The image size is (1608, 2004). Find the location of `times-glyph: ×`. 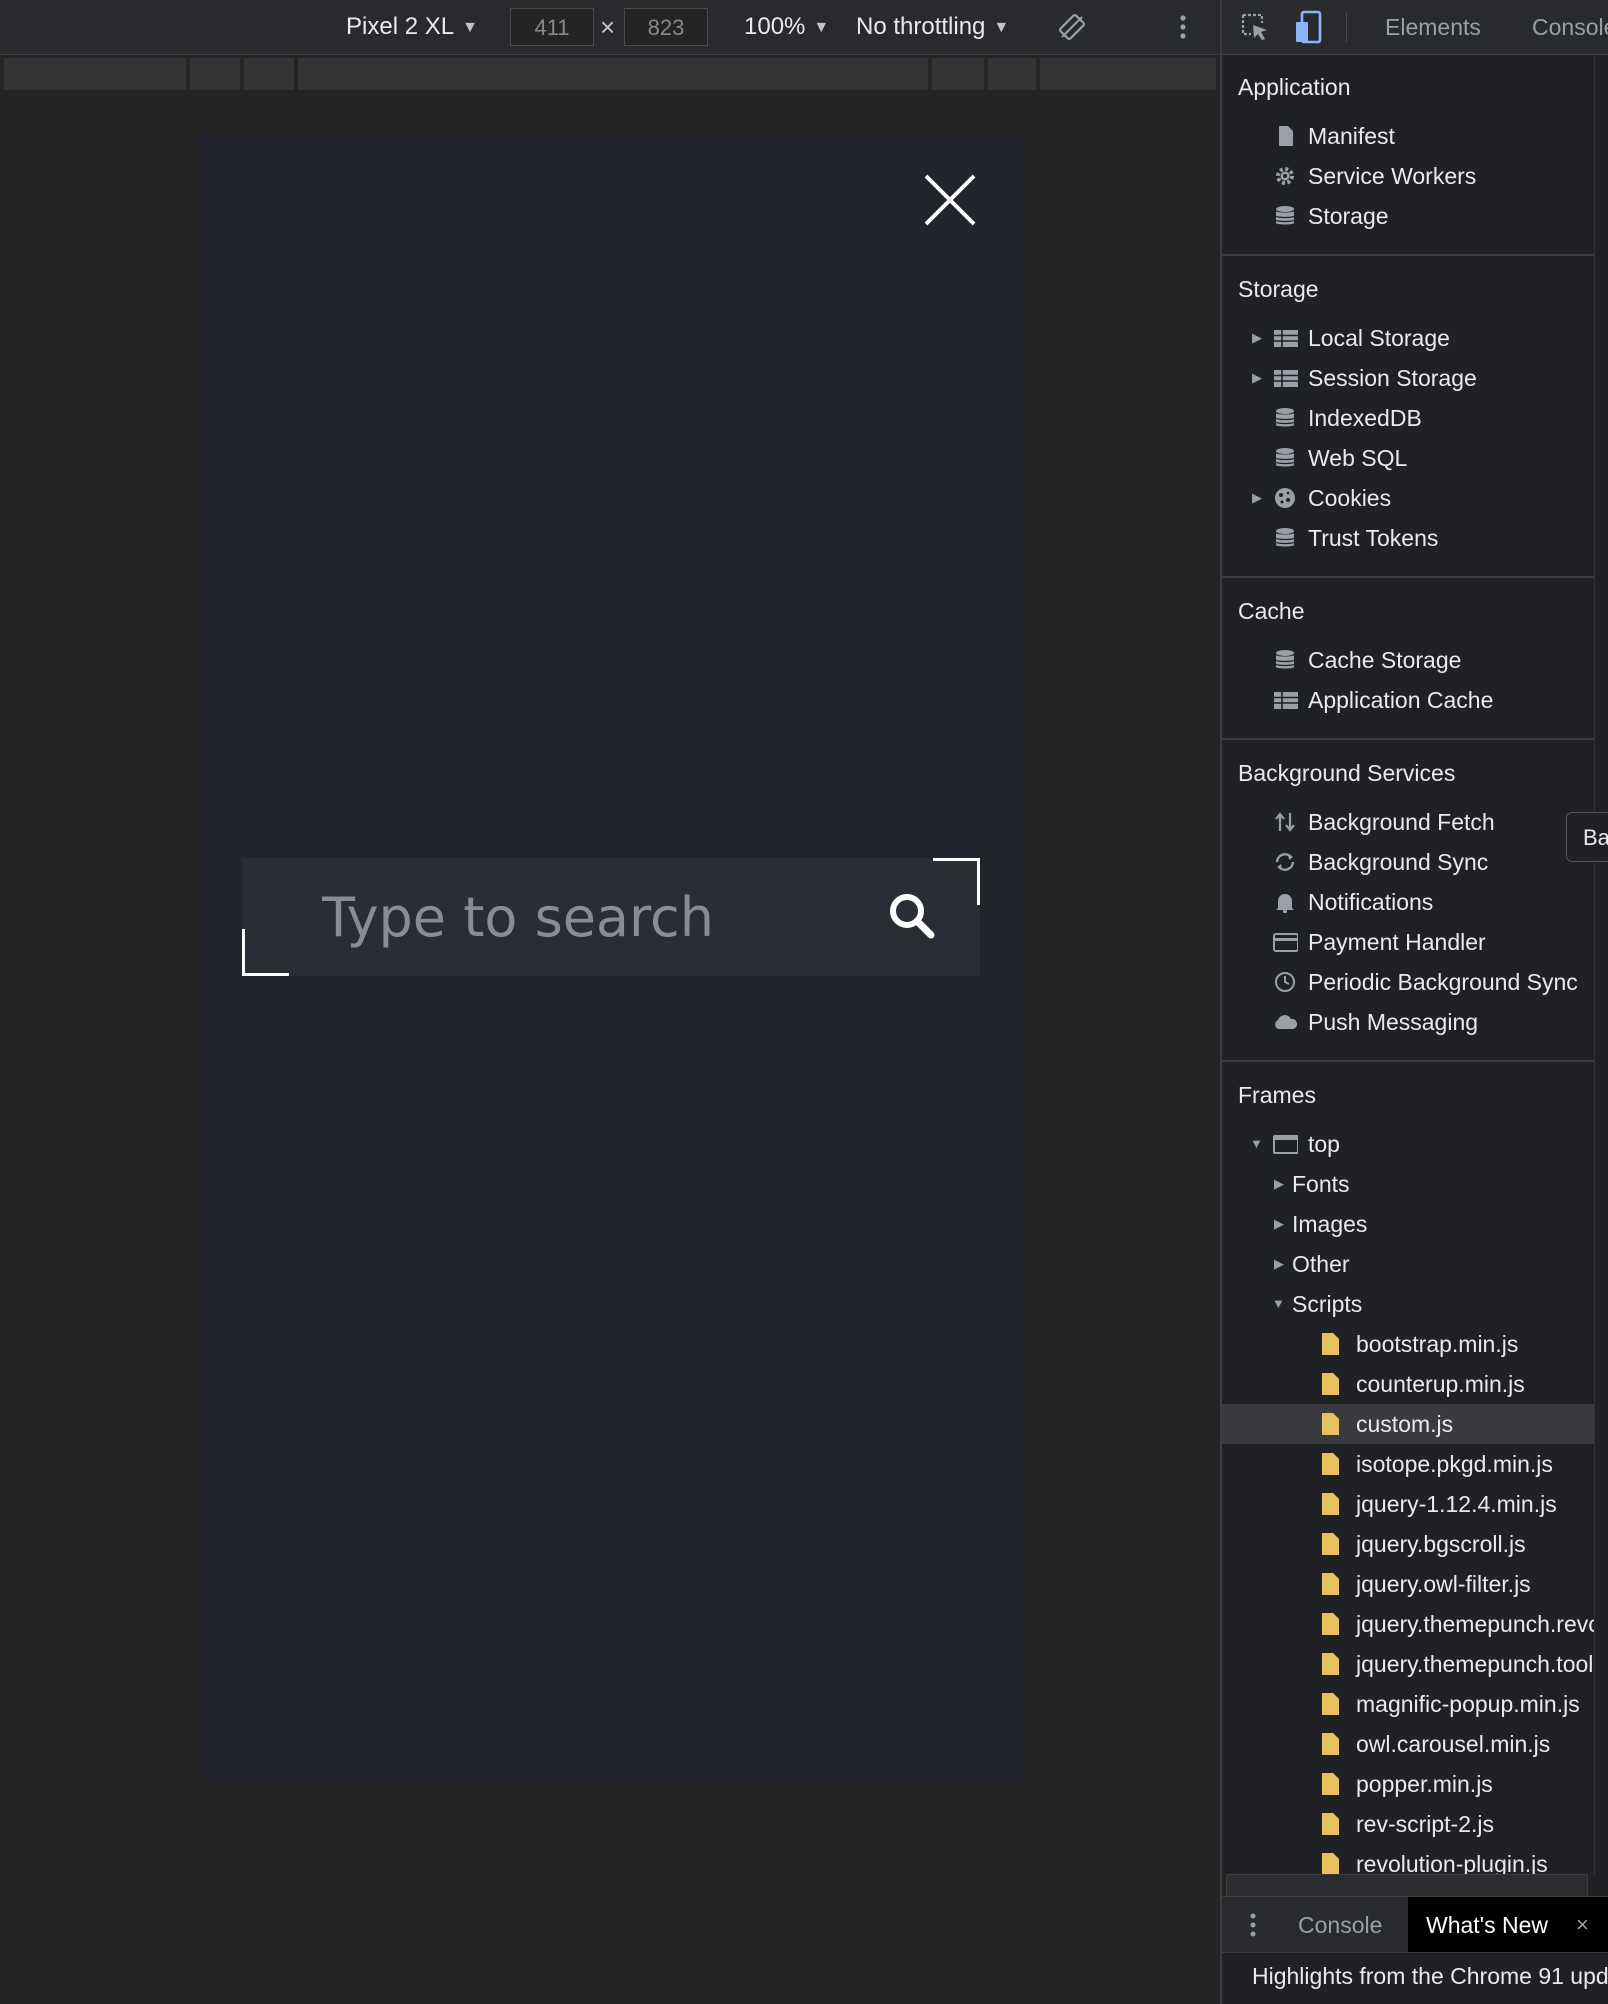

times-glyph: × is located at coordinates (608, 27).